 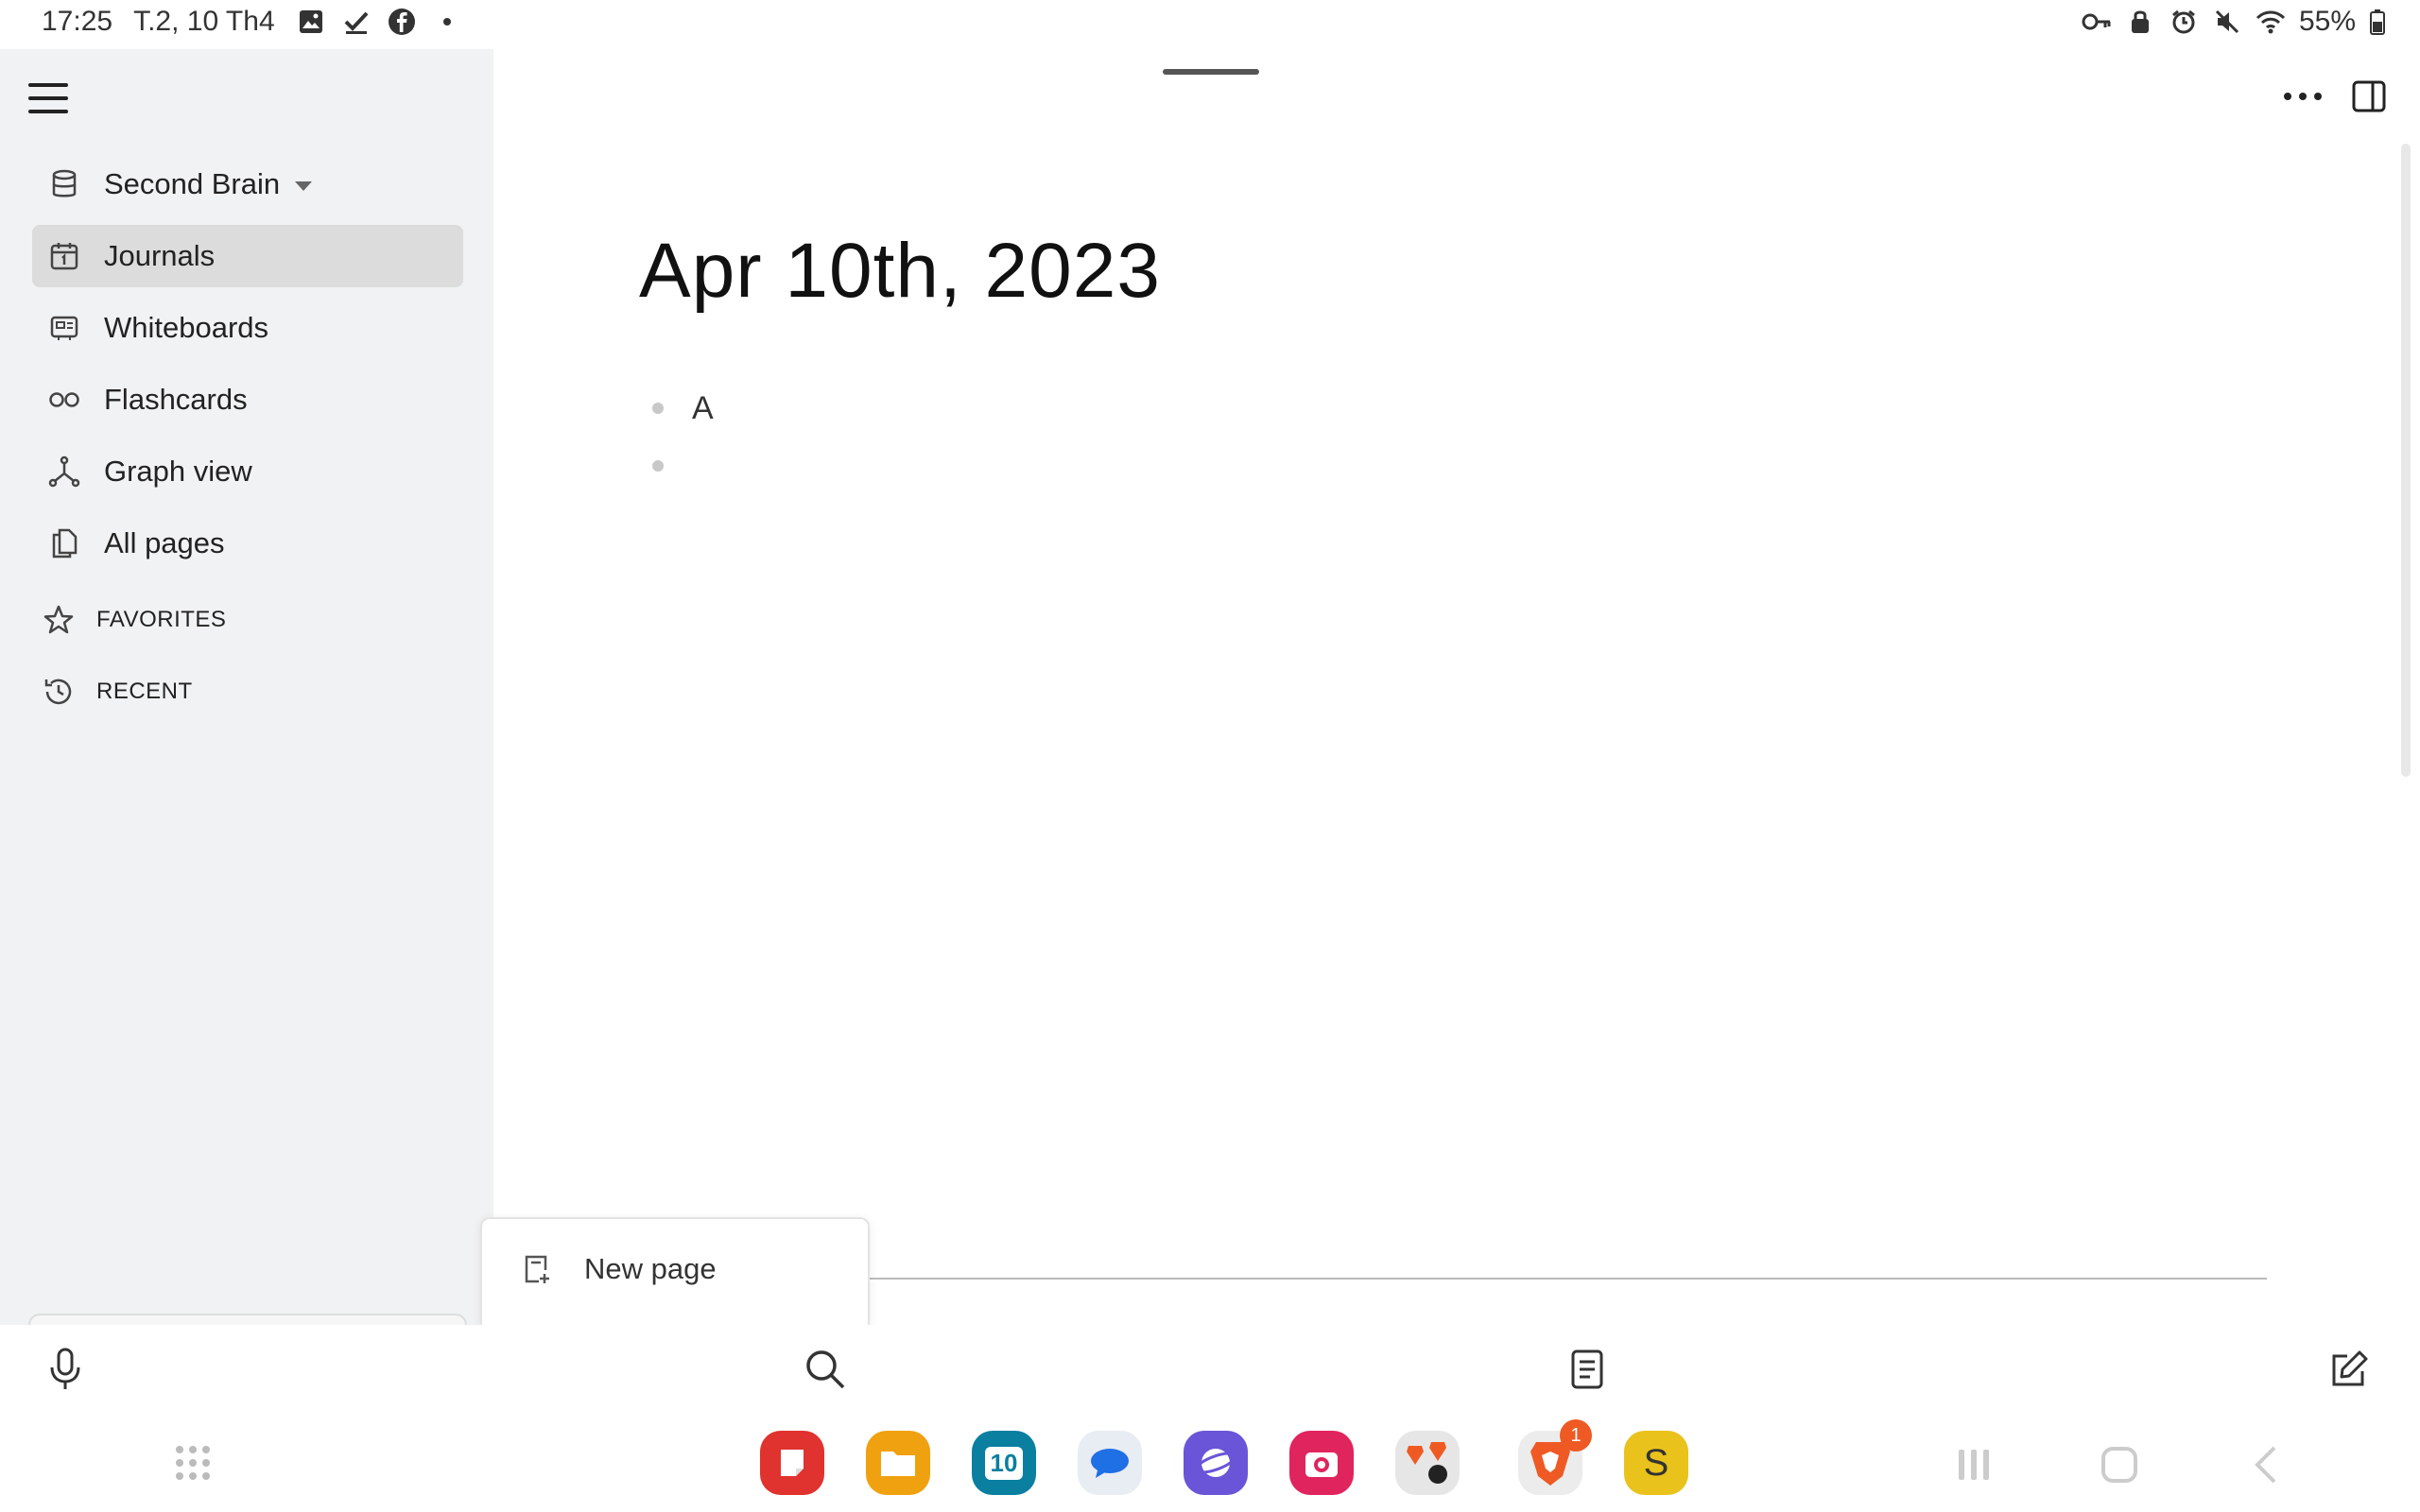 What do you see at coordinates (792, 1463) in the screenshot?
I see `notes-app` at bounding box center [792, 1463].